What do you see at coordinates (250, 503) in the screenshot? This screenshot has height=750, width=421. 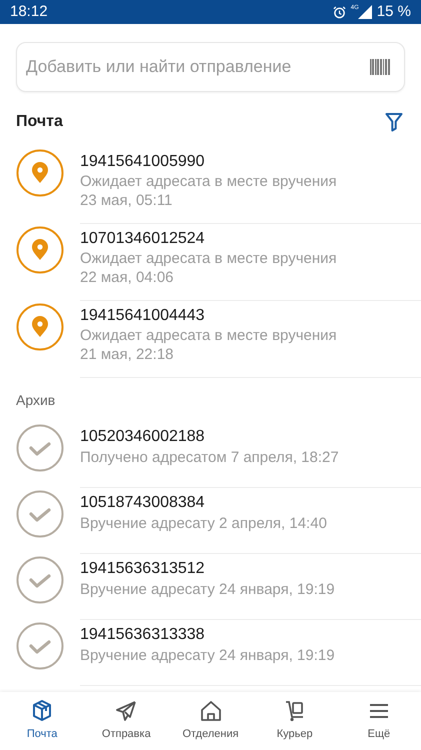 I see `tracking-number: 10518743008384` at bounding box center [250, 503].